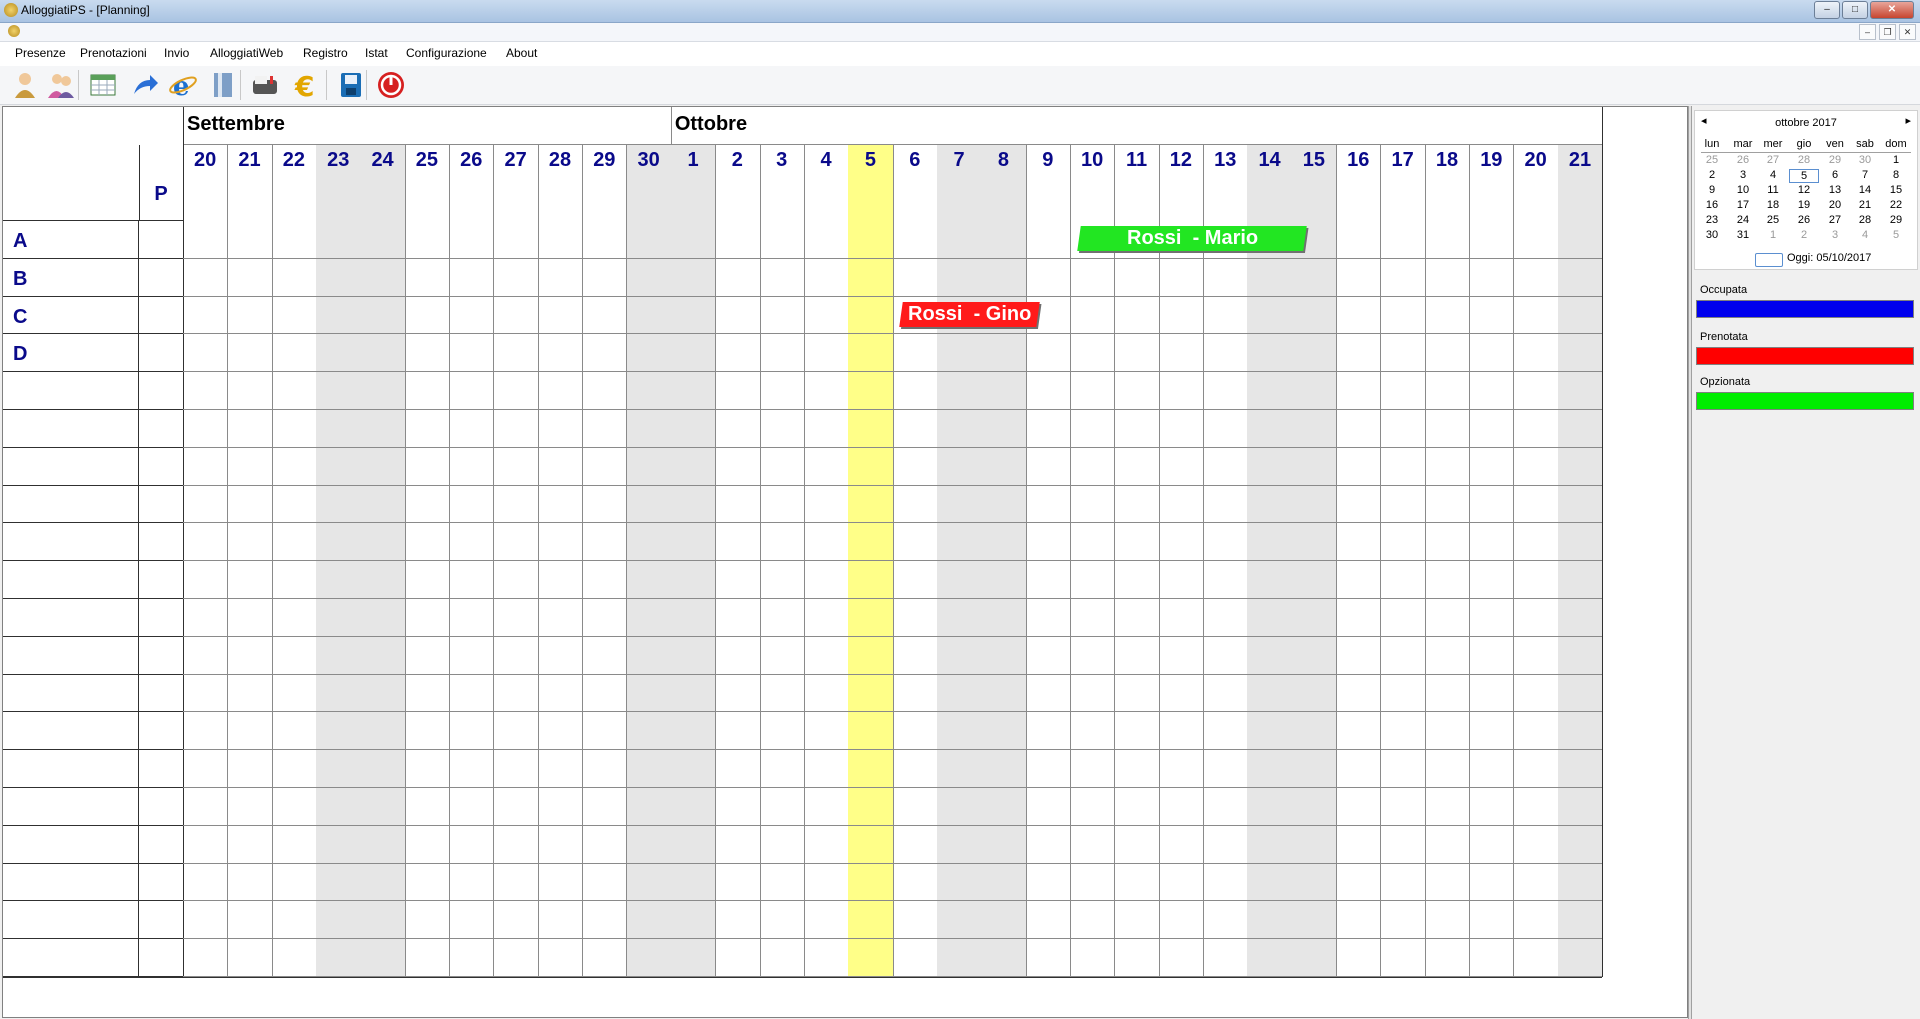 The width and height of the screenshot is (1920, 1019). Describe the element at coordinates (1835, 190) in the screenshot. I see `calendar-day: 13` at that location.